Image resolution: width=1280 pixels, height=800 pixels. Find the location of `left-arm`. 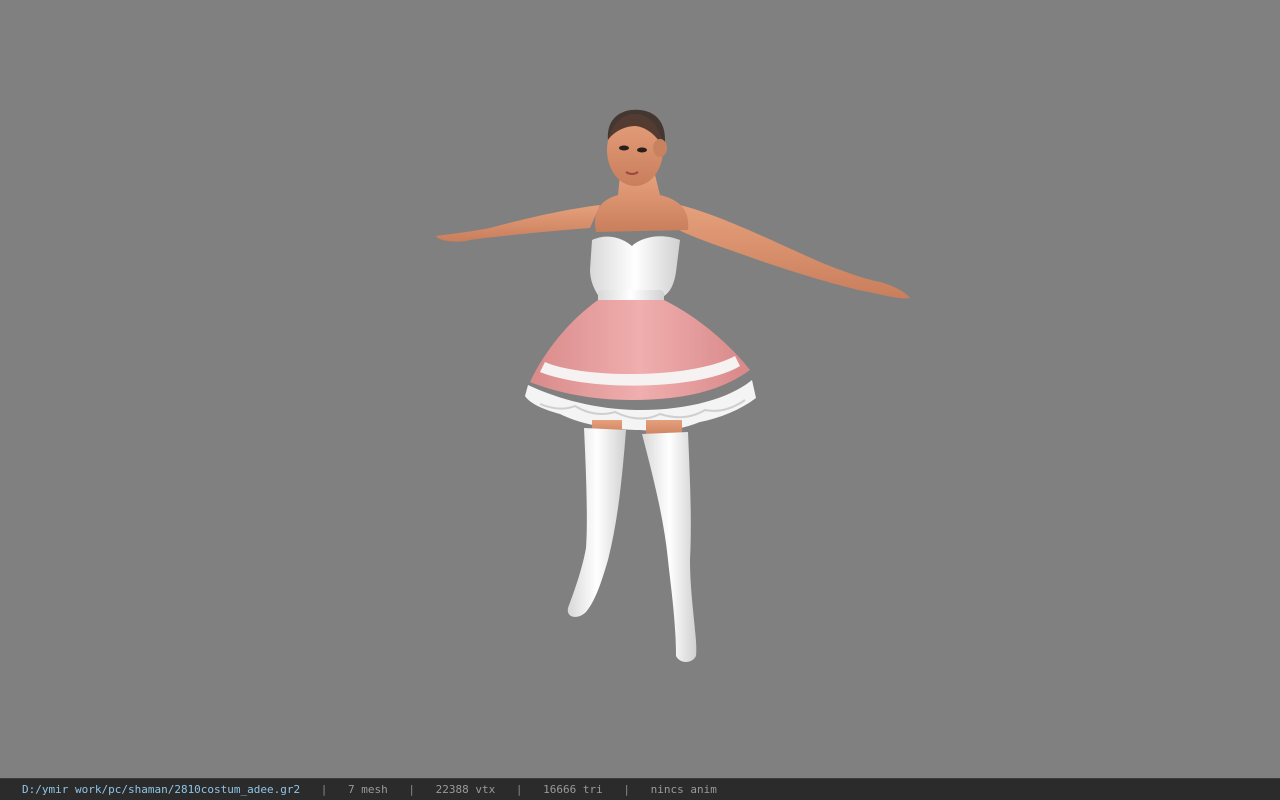

left-arm is located at coordinates (518, 223).